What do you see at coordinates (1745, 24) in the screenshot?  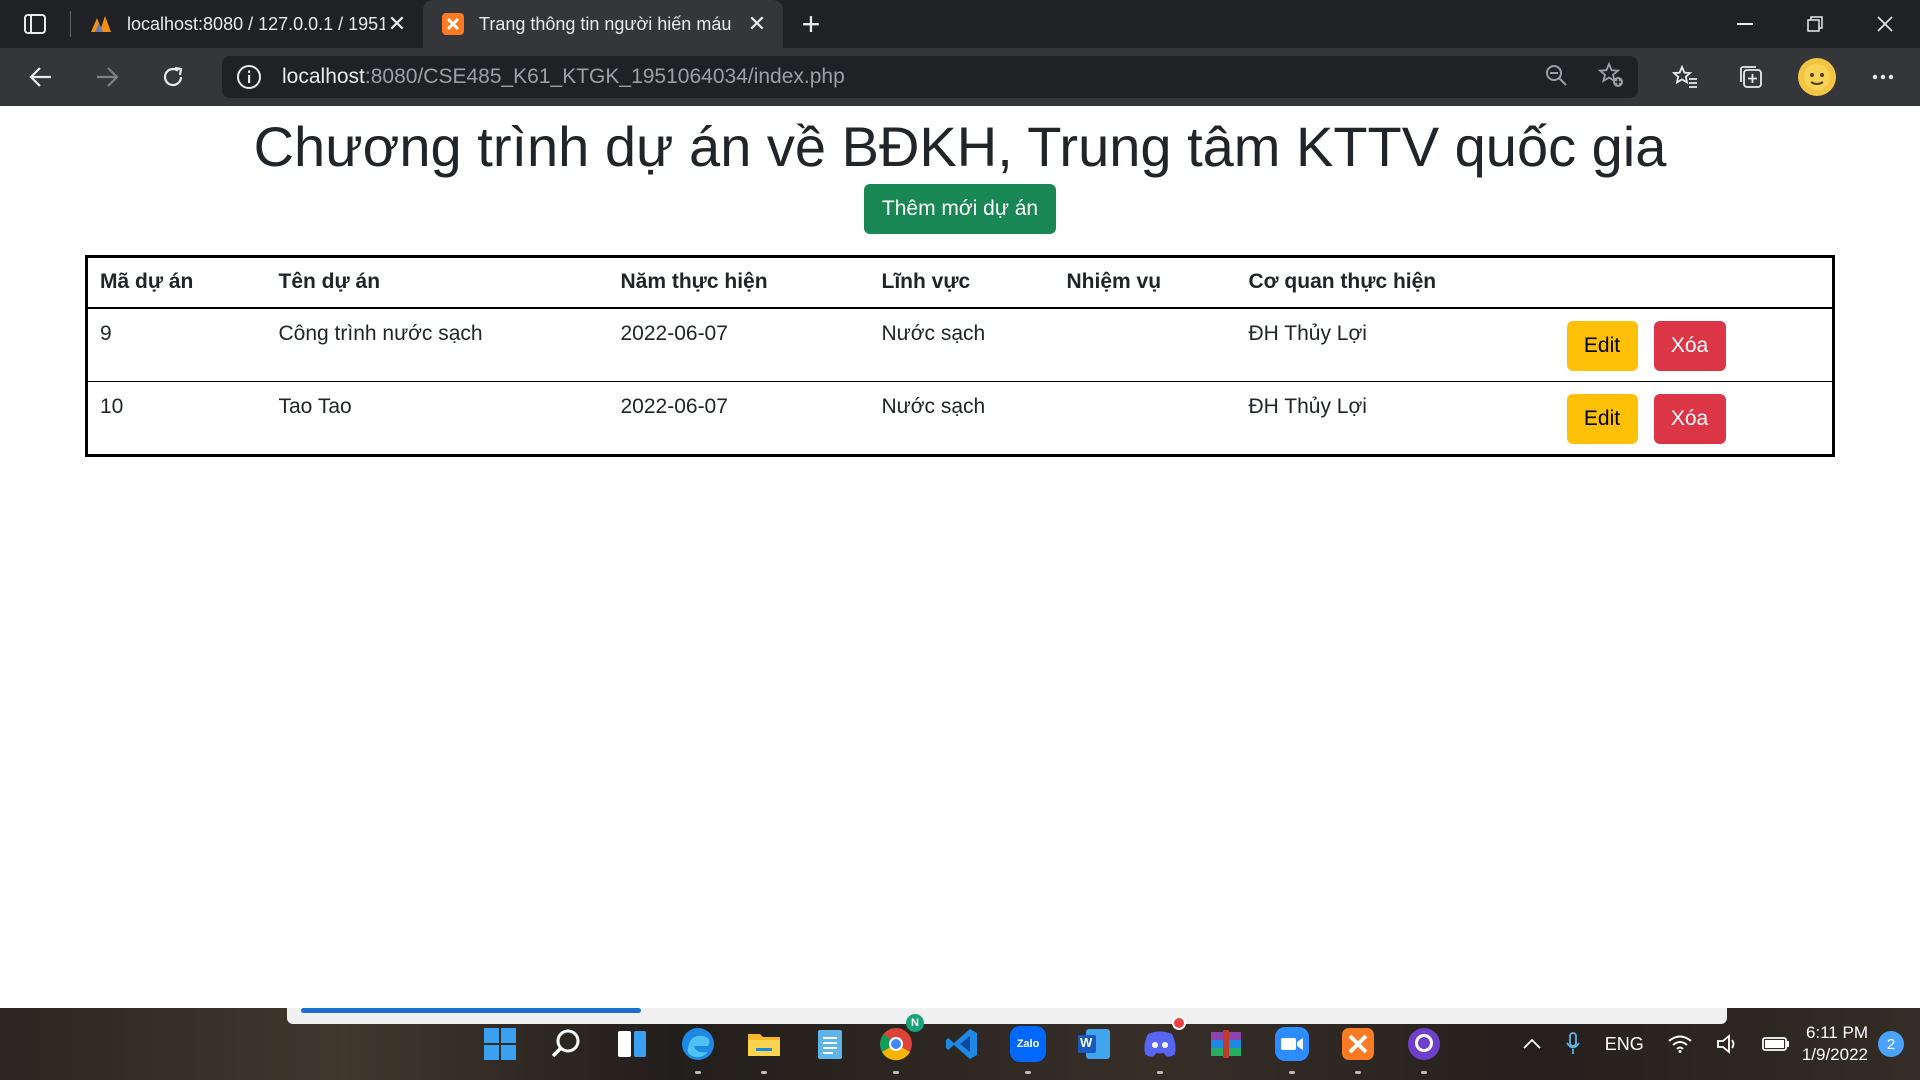 I see `minimize-icon` at bounding box center [1745, 24].